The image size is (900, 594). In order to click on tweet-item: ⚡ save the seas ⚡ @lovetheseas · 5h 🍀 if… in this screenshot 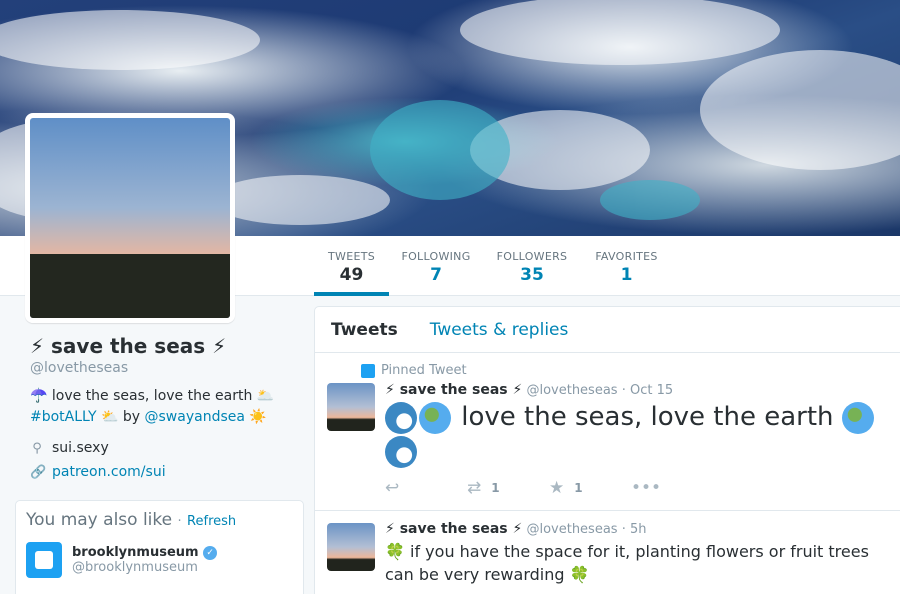, I will do `click(607, 552)`.